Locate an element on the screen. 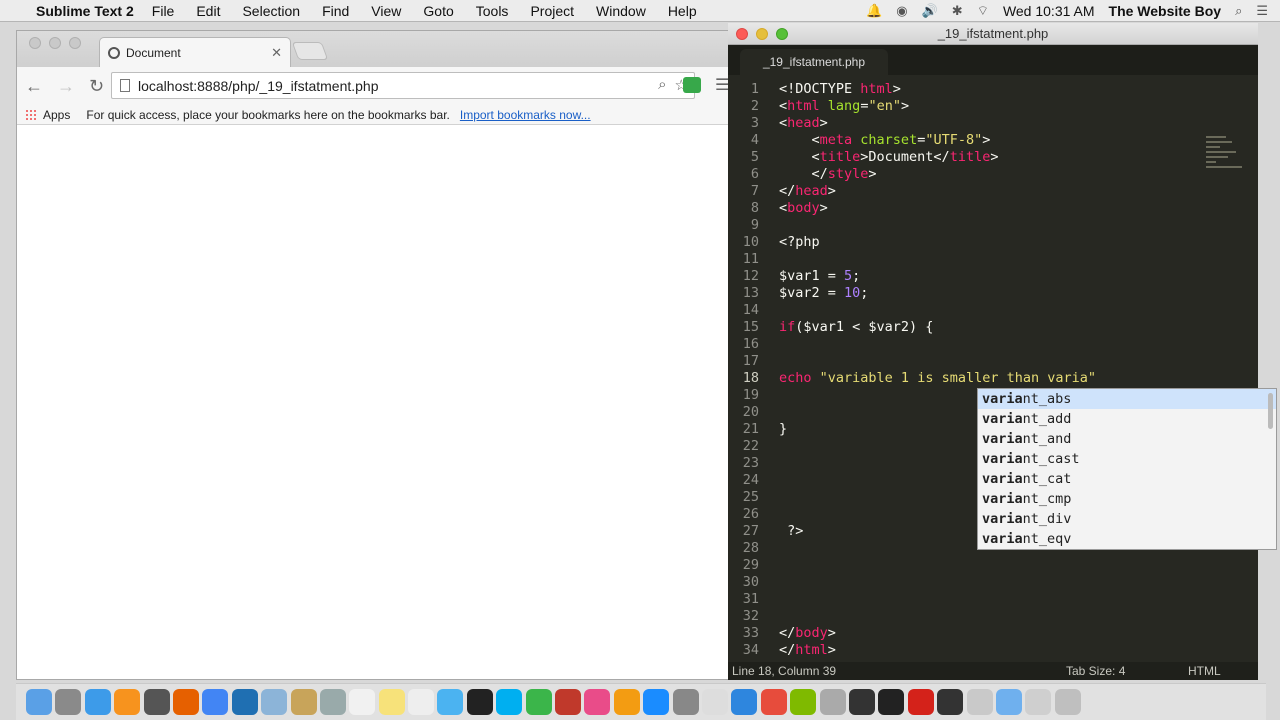 This screenshot has width=1280, height=720. autocomplete-scrollbar is located at coordinates (1270, 411).